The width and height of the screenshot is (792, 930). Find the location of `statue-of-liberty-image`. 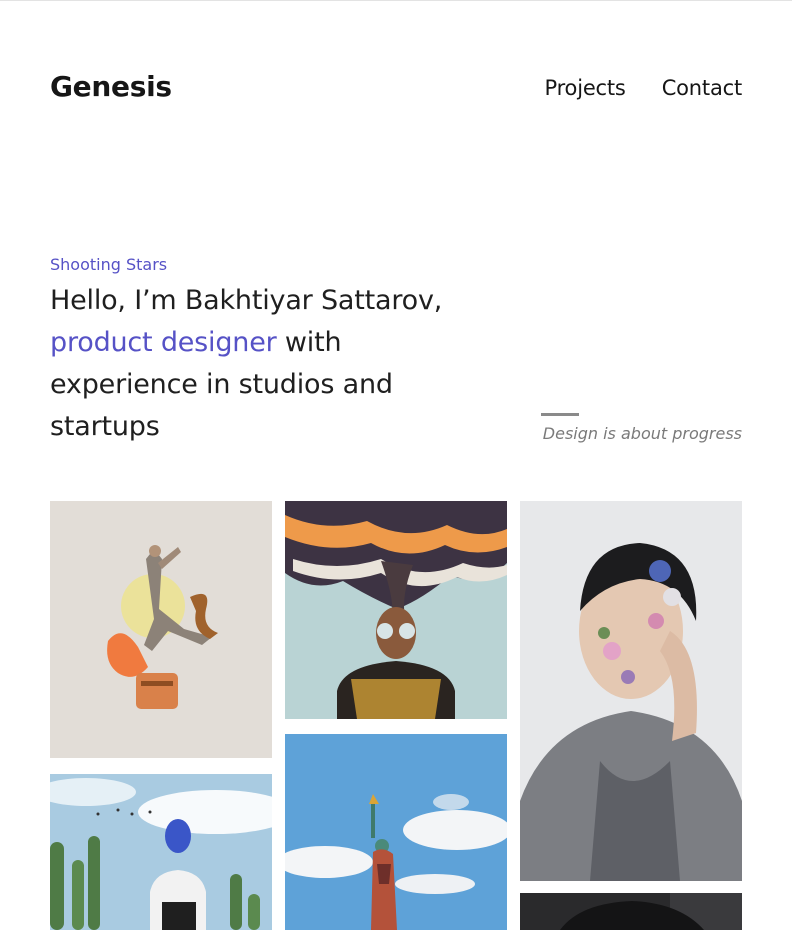

statue-of-liberty-image is located at coordinates (396, 832).